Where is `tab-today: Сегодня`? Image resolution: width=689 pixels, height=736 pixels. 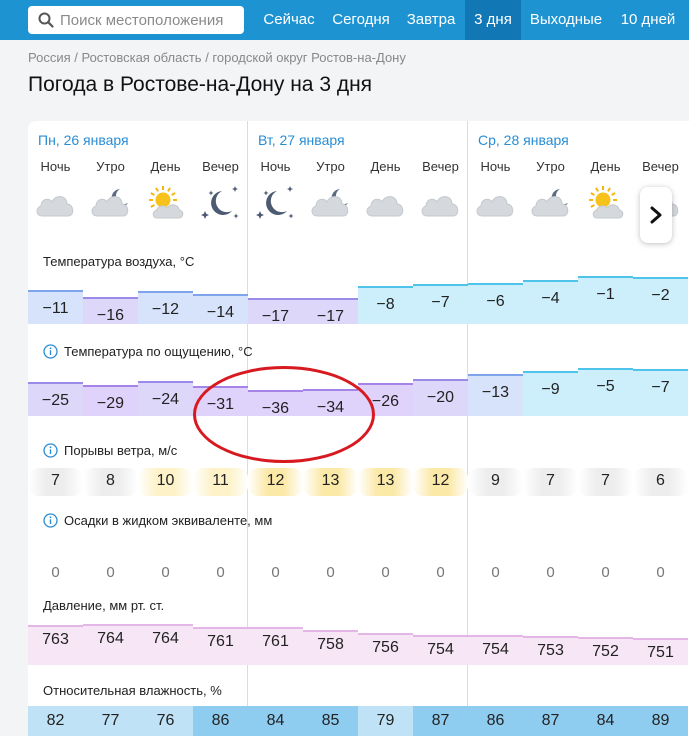
tab-today: Сегодня is located at coordinates (361, 20).